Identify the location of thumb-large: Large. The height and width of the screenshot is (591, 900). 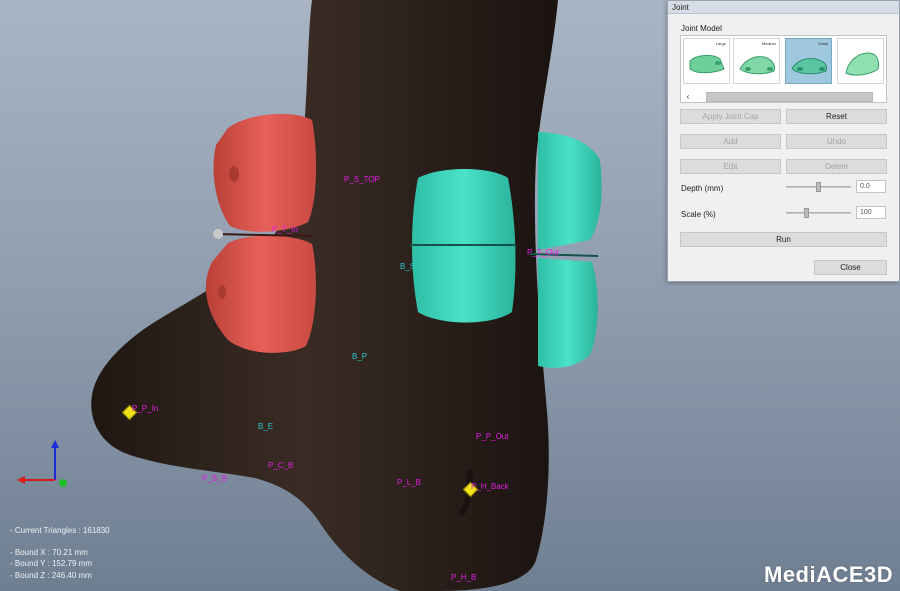
(706, 61).